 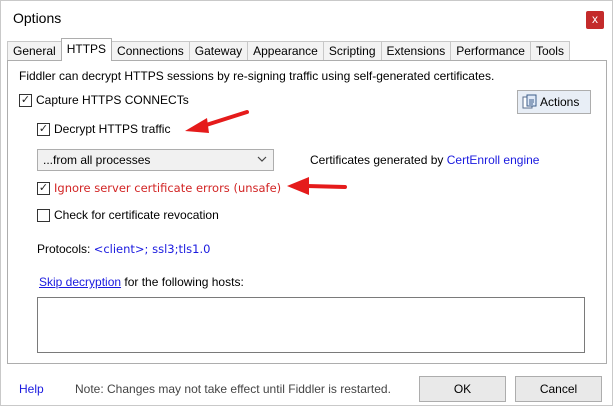 What do you see at coordinates (80, 282) in the screenshot?
I see `skip-decryption-link: Skip decryption` at bounding box center [80, 282].